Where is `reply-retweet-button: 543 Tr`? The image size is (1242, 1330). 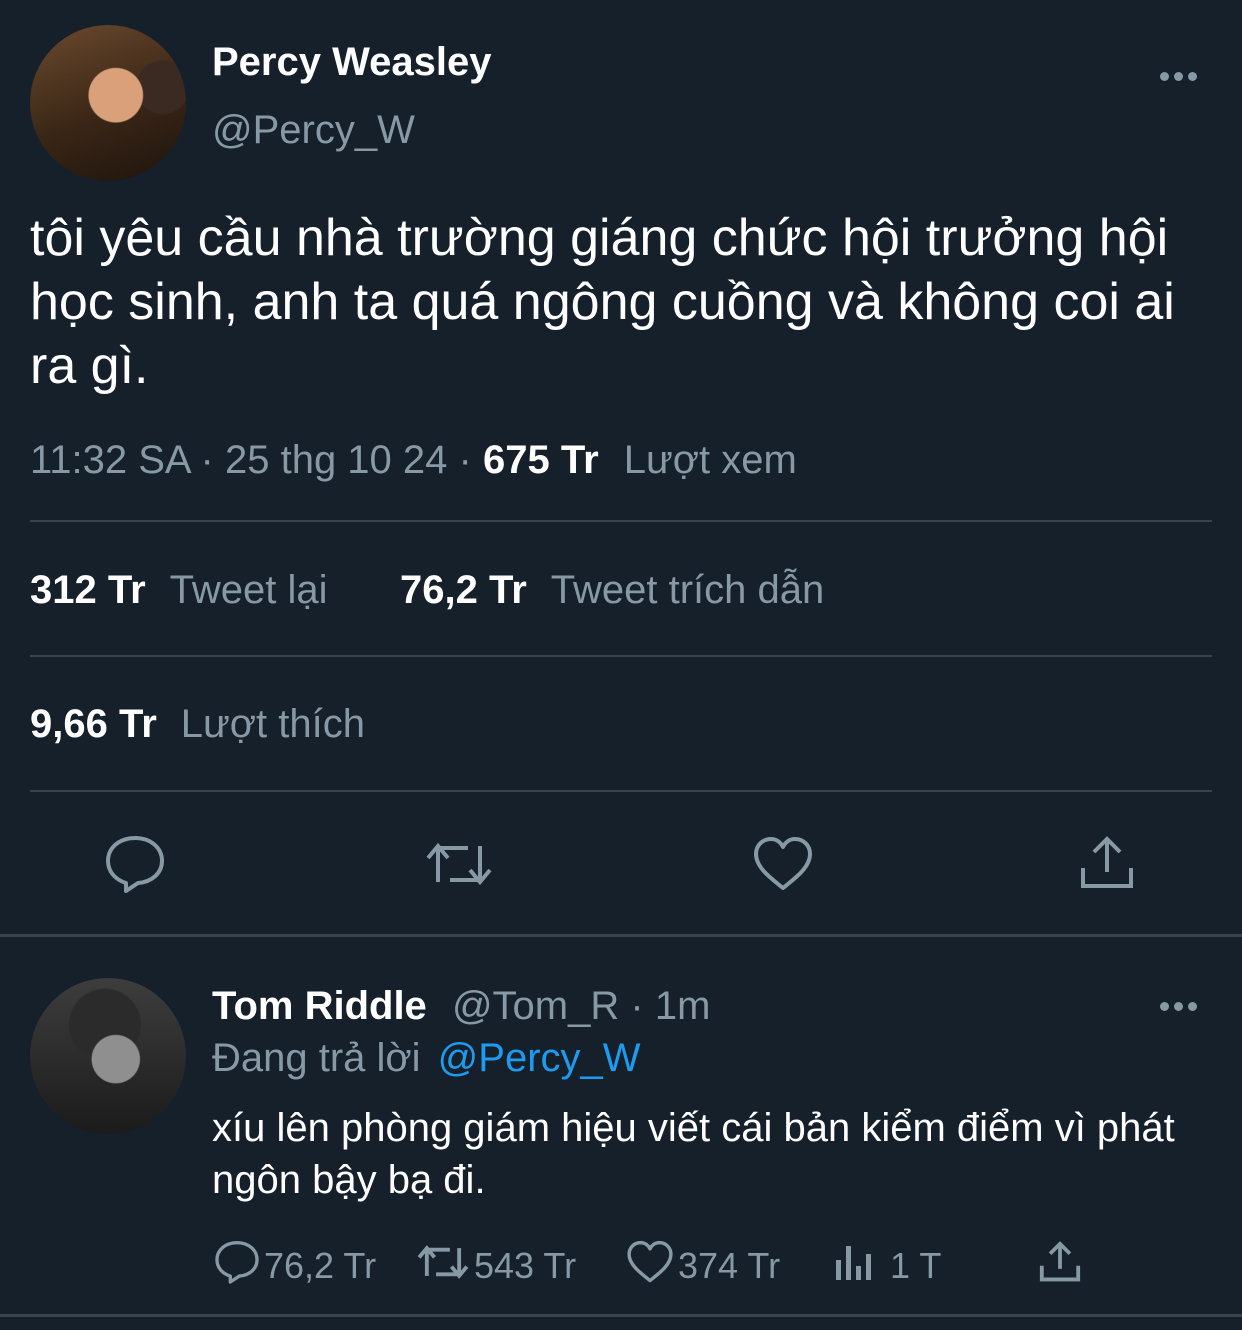 reply-retweet-button: 543 Tr is located at coordinates (496, 1266).